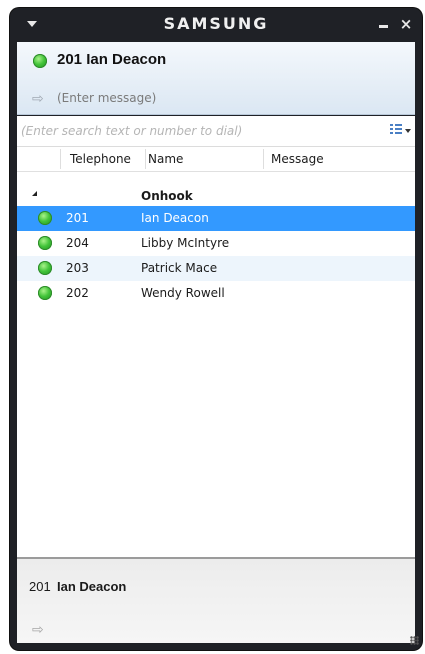 The width and height of the screenshot is (425, 654). What do you see at coordinates (165, 159) in the screenshot?
I see `column-header-name: Name` at bounding box center [165, 159].